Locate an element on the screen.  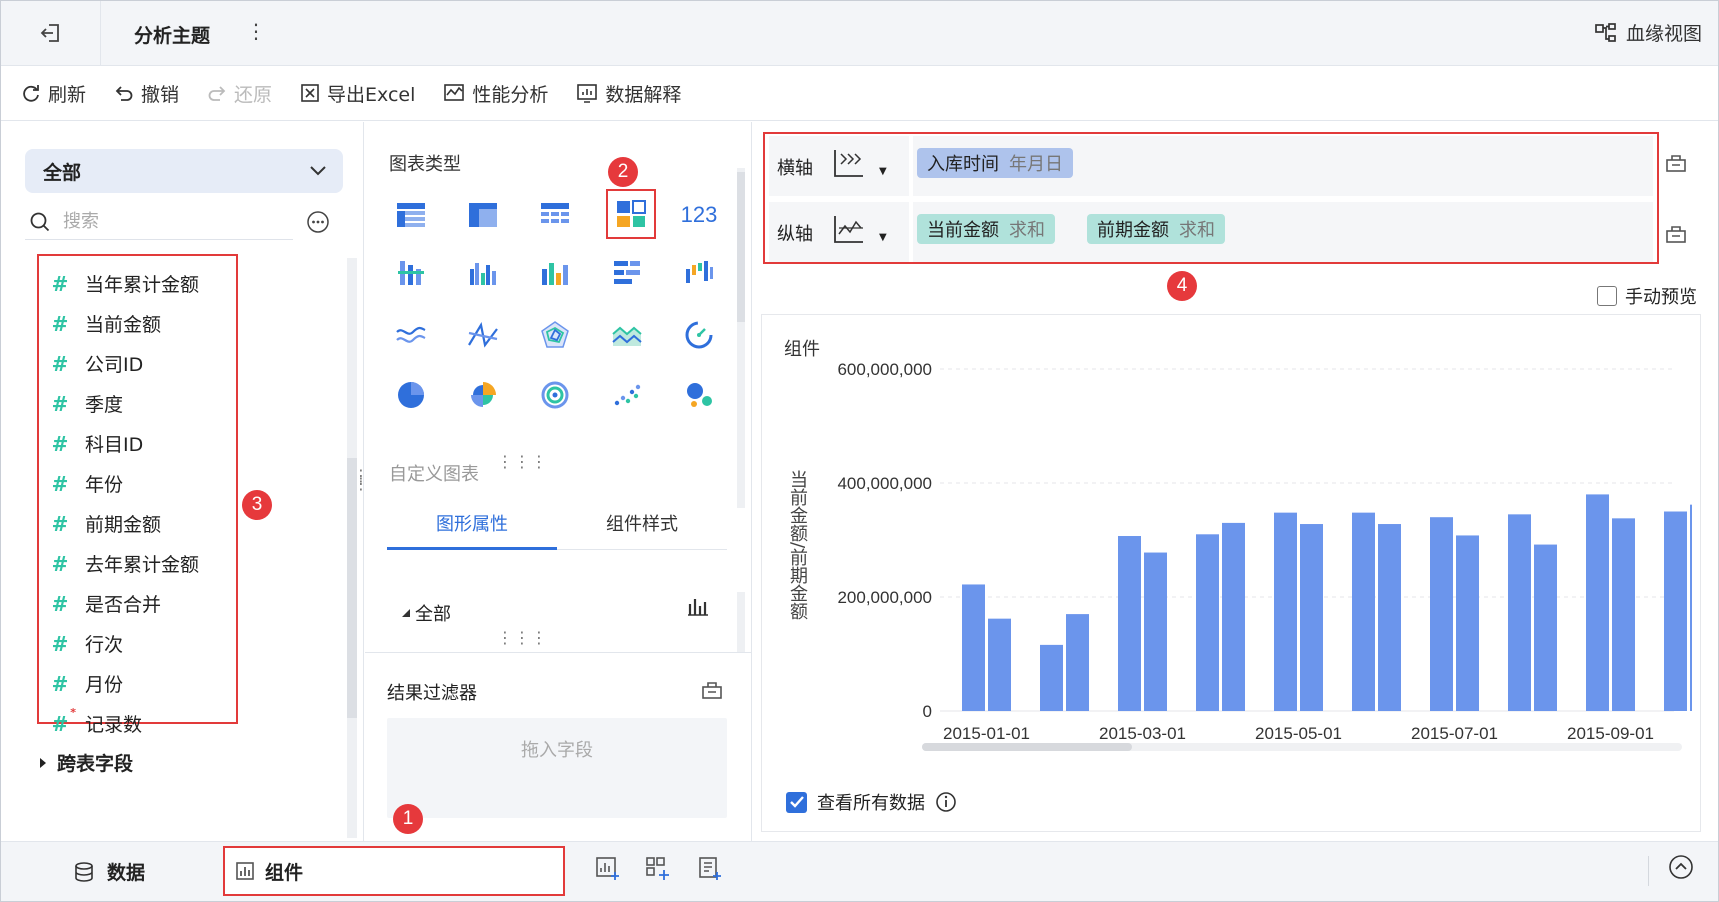
export-excel-button: 导出Excel is located at coordinates (357, 93).